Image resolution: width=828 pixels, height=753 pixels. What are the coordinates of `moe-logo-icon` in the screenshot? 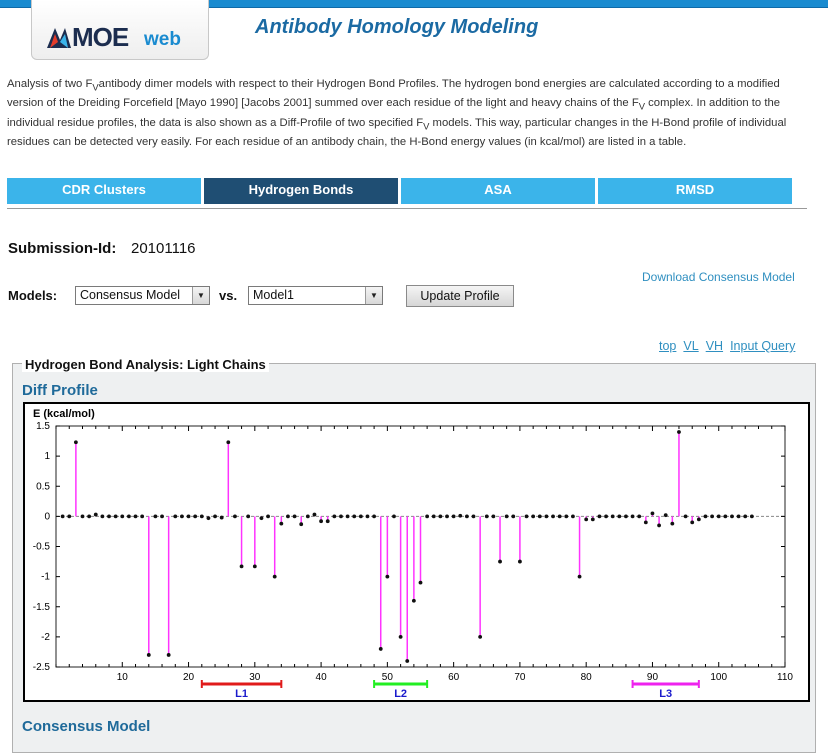 It's located at (59, 38).